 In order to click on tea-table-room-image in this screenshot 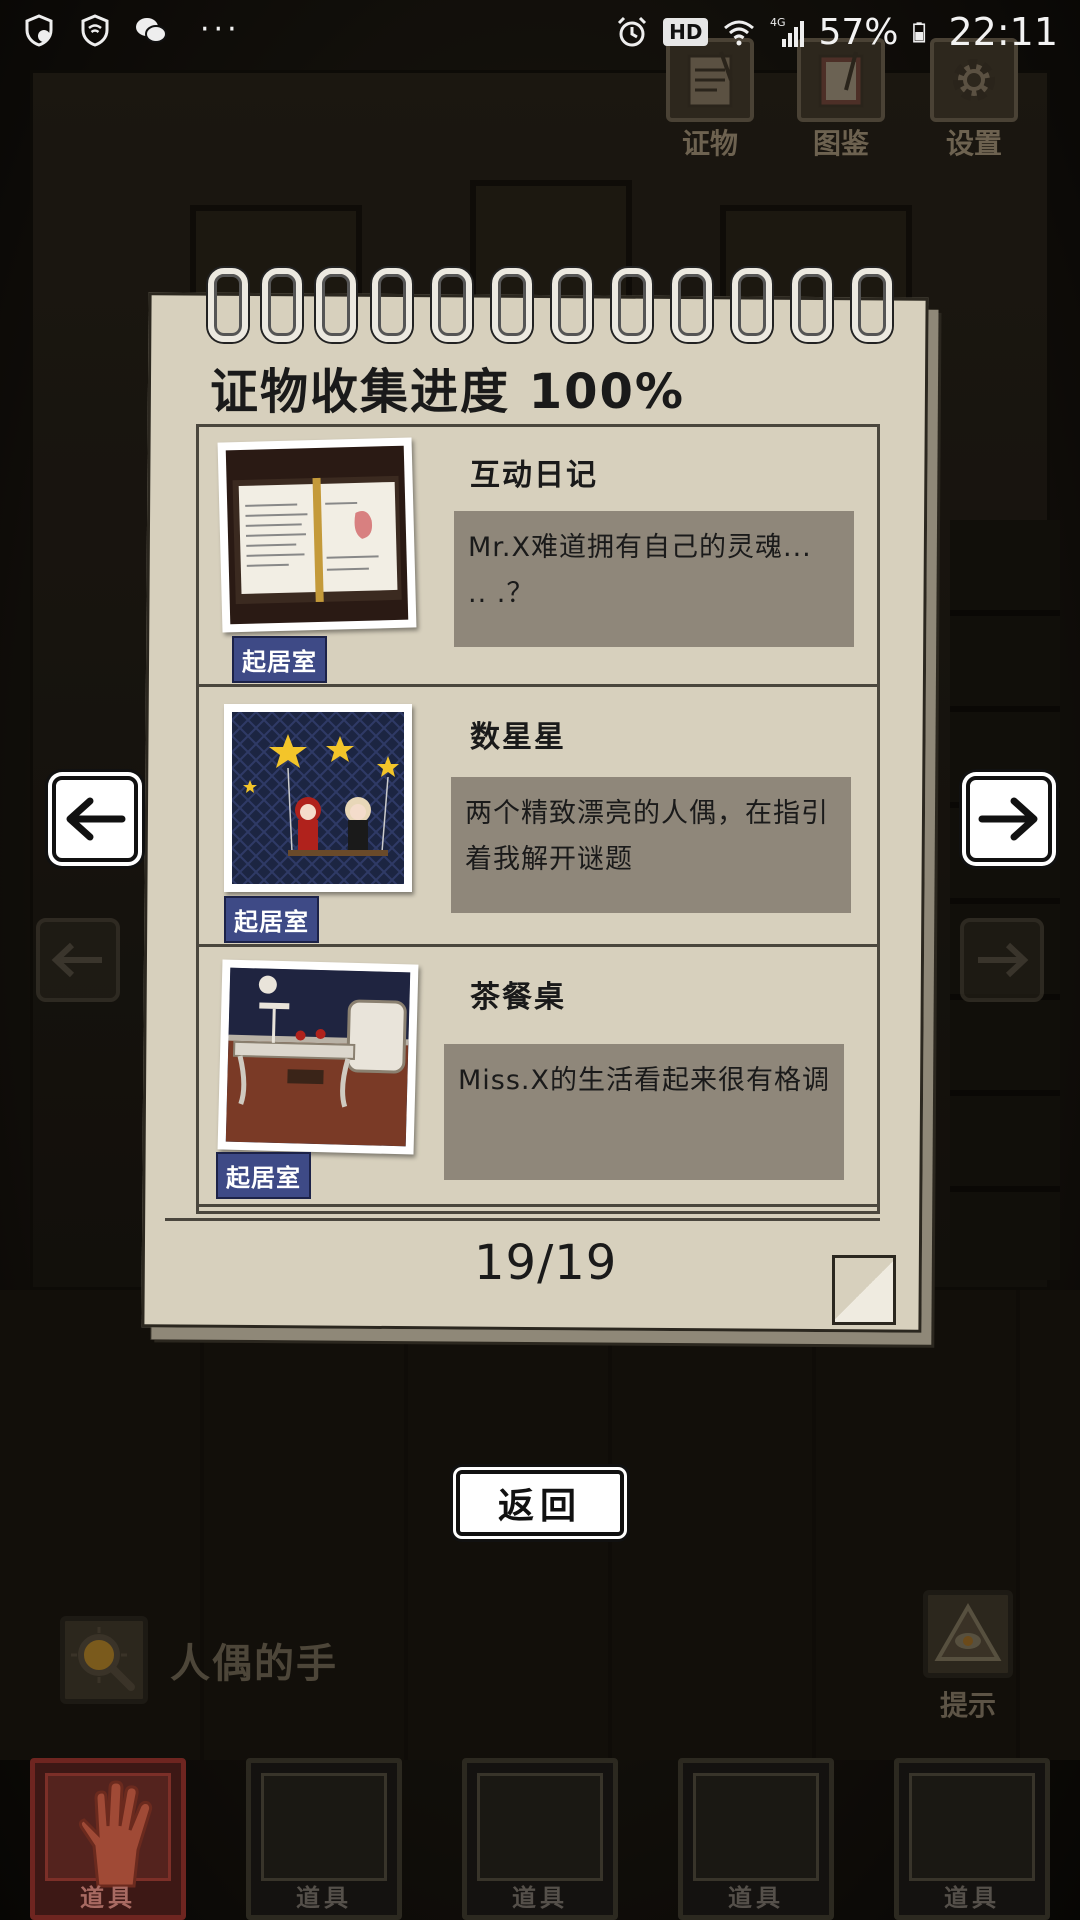, I will do `click(318, 1057)`.